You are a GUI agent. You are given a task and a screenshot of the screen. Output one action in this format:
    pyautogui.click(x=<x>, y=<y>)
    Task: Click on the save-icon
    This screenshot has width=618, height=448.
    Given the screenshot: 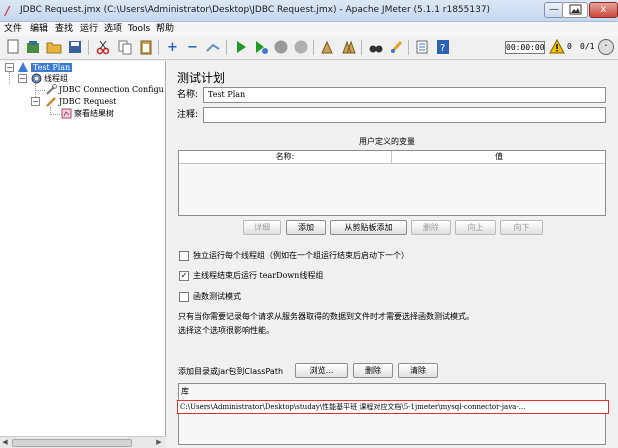 What is the action you would take?
    pyautogui.click(x=74, y=47)
    